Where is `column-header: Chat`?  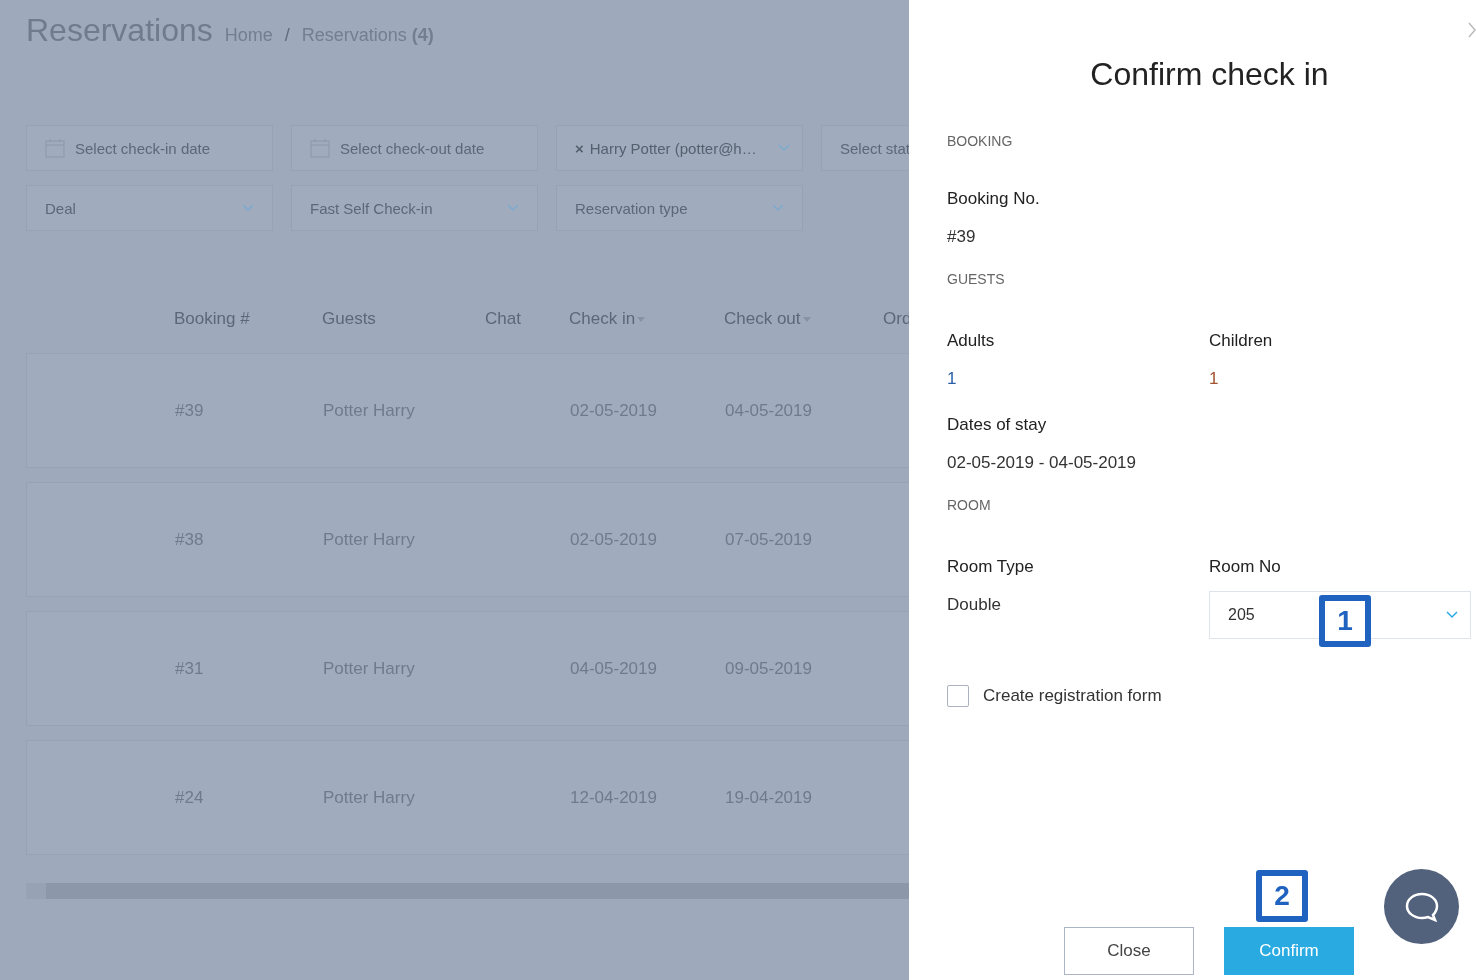 column-header: Chat is located at coordinates (503, 319).